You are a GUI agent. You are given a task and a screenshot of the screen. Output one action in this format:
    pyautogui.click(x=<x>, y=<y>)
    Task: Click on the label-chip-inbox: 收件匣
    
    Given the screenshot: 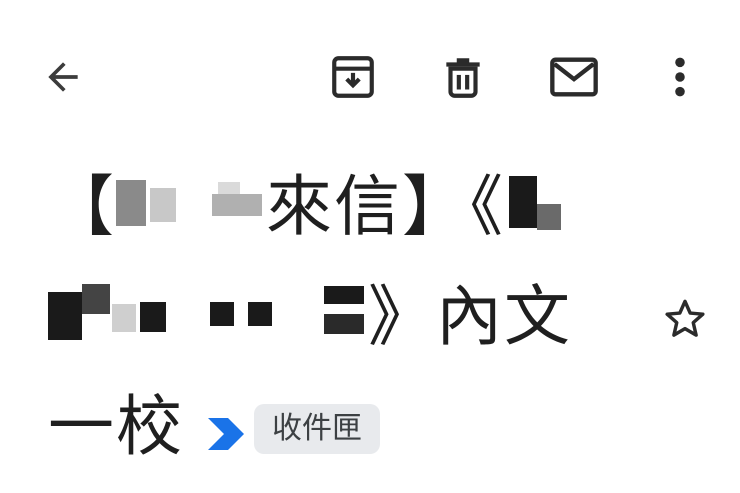 What is the action you would take?
    pyautogui.click(x=317, y=429)
    